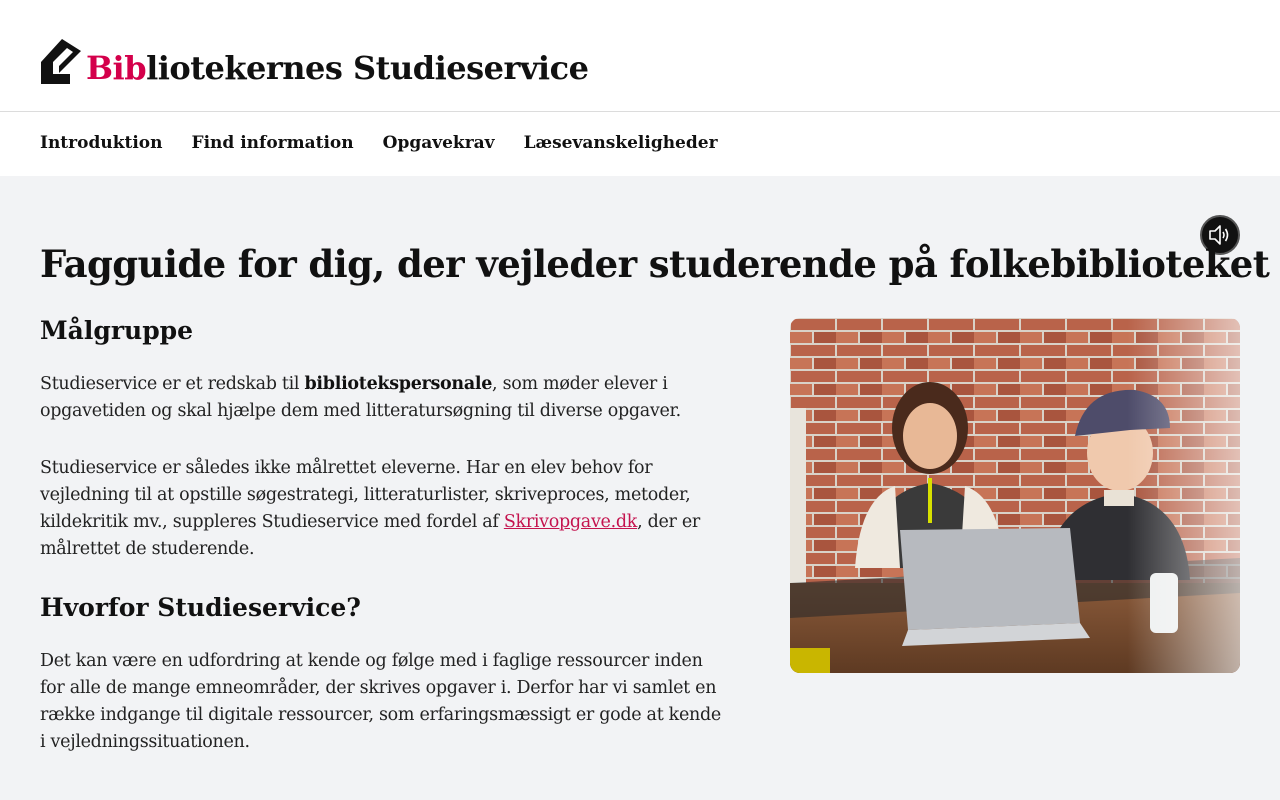 This screenshot has height=800, width=1280. I want to click on site-title: Bibliotekernes Studieservice, so click(337, 68).